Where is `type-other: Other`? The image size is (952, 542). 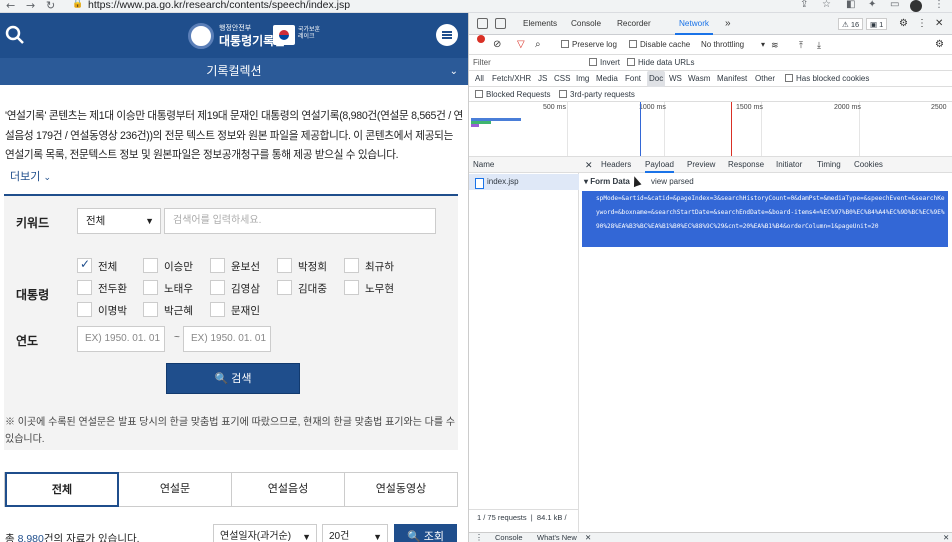
type-other: Other is located at coordinates (765, 79).